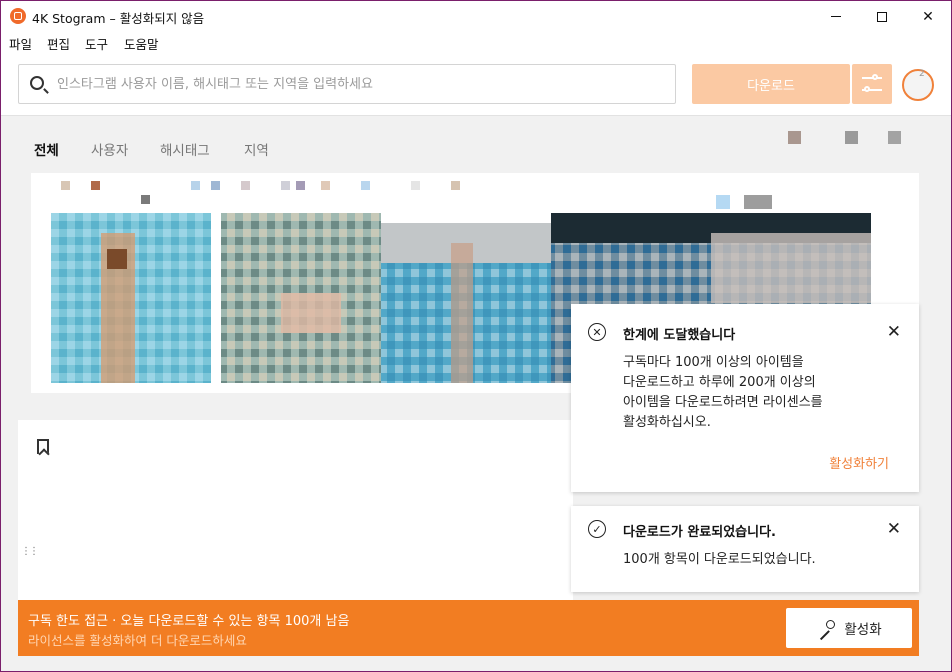 Image resolution: width=952 pixels, height=672 pixels. Describe the element at coordinates (468, 147) in the screenshot. I see `tab-bar: 전체 사용자 해시태그 지역` at that location.